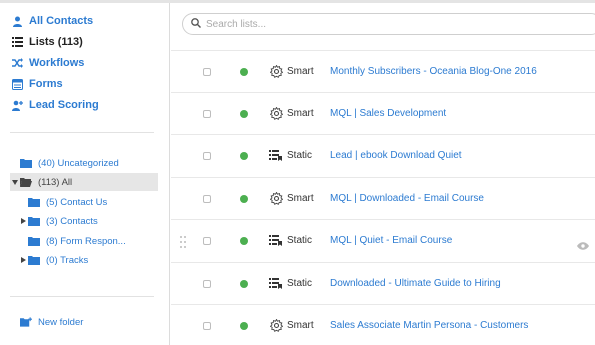 This screenshot has height=345, width=595. I want to click on list-row: Smart MQL | Sales Development, so click(383, 113).